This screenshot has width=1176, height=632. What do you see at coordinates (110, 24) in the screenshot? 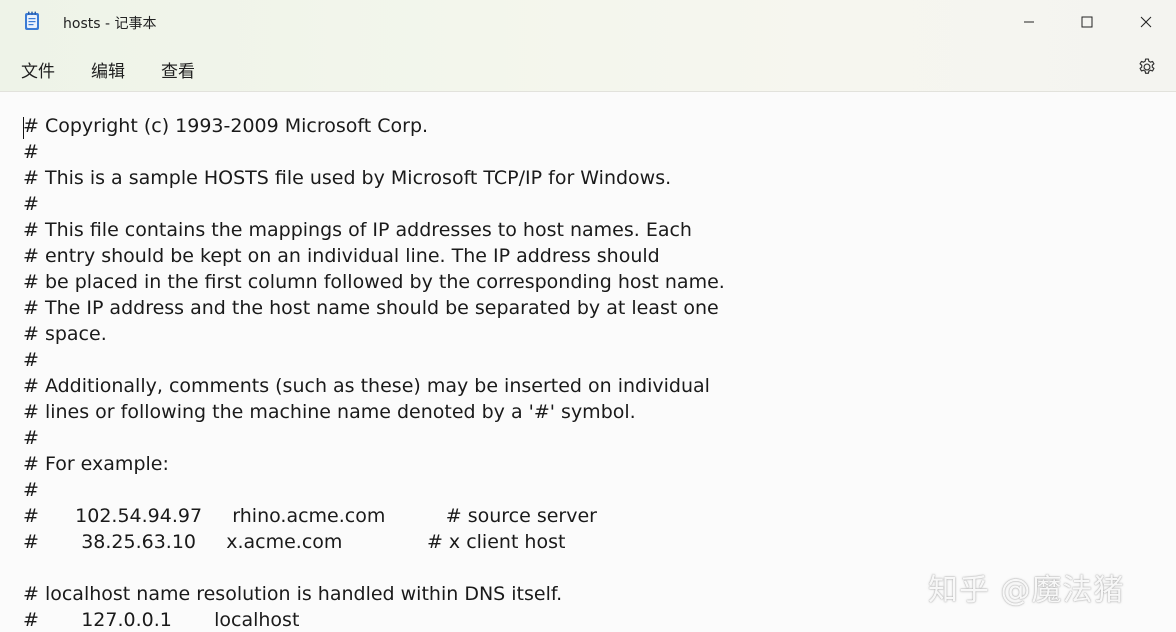
I see `window-title: hosts - 记事本` at bounding box center [110, 24].